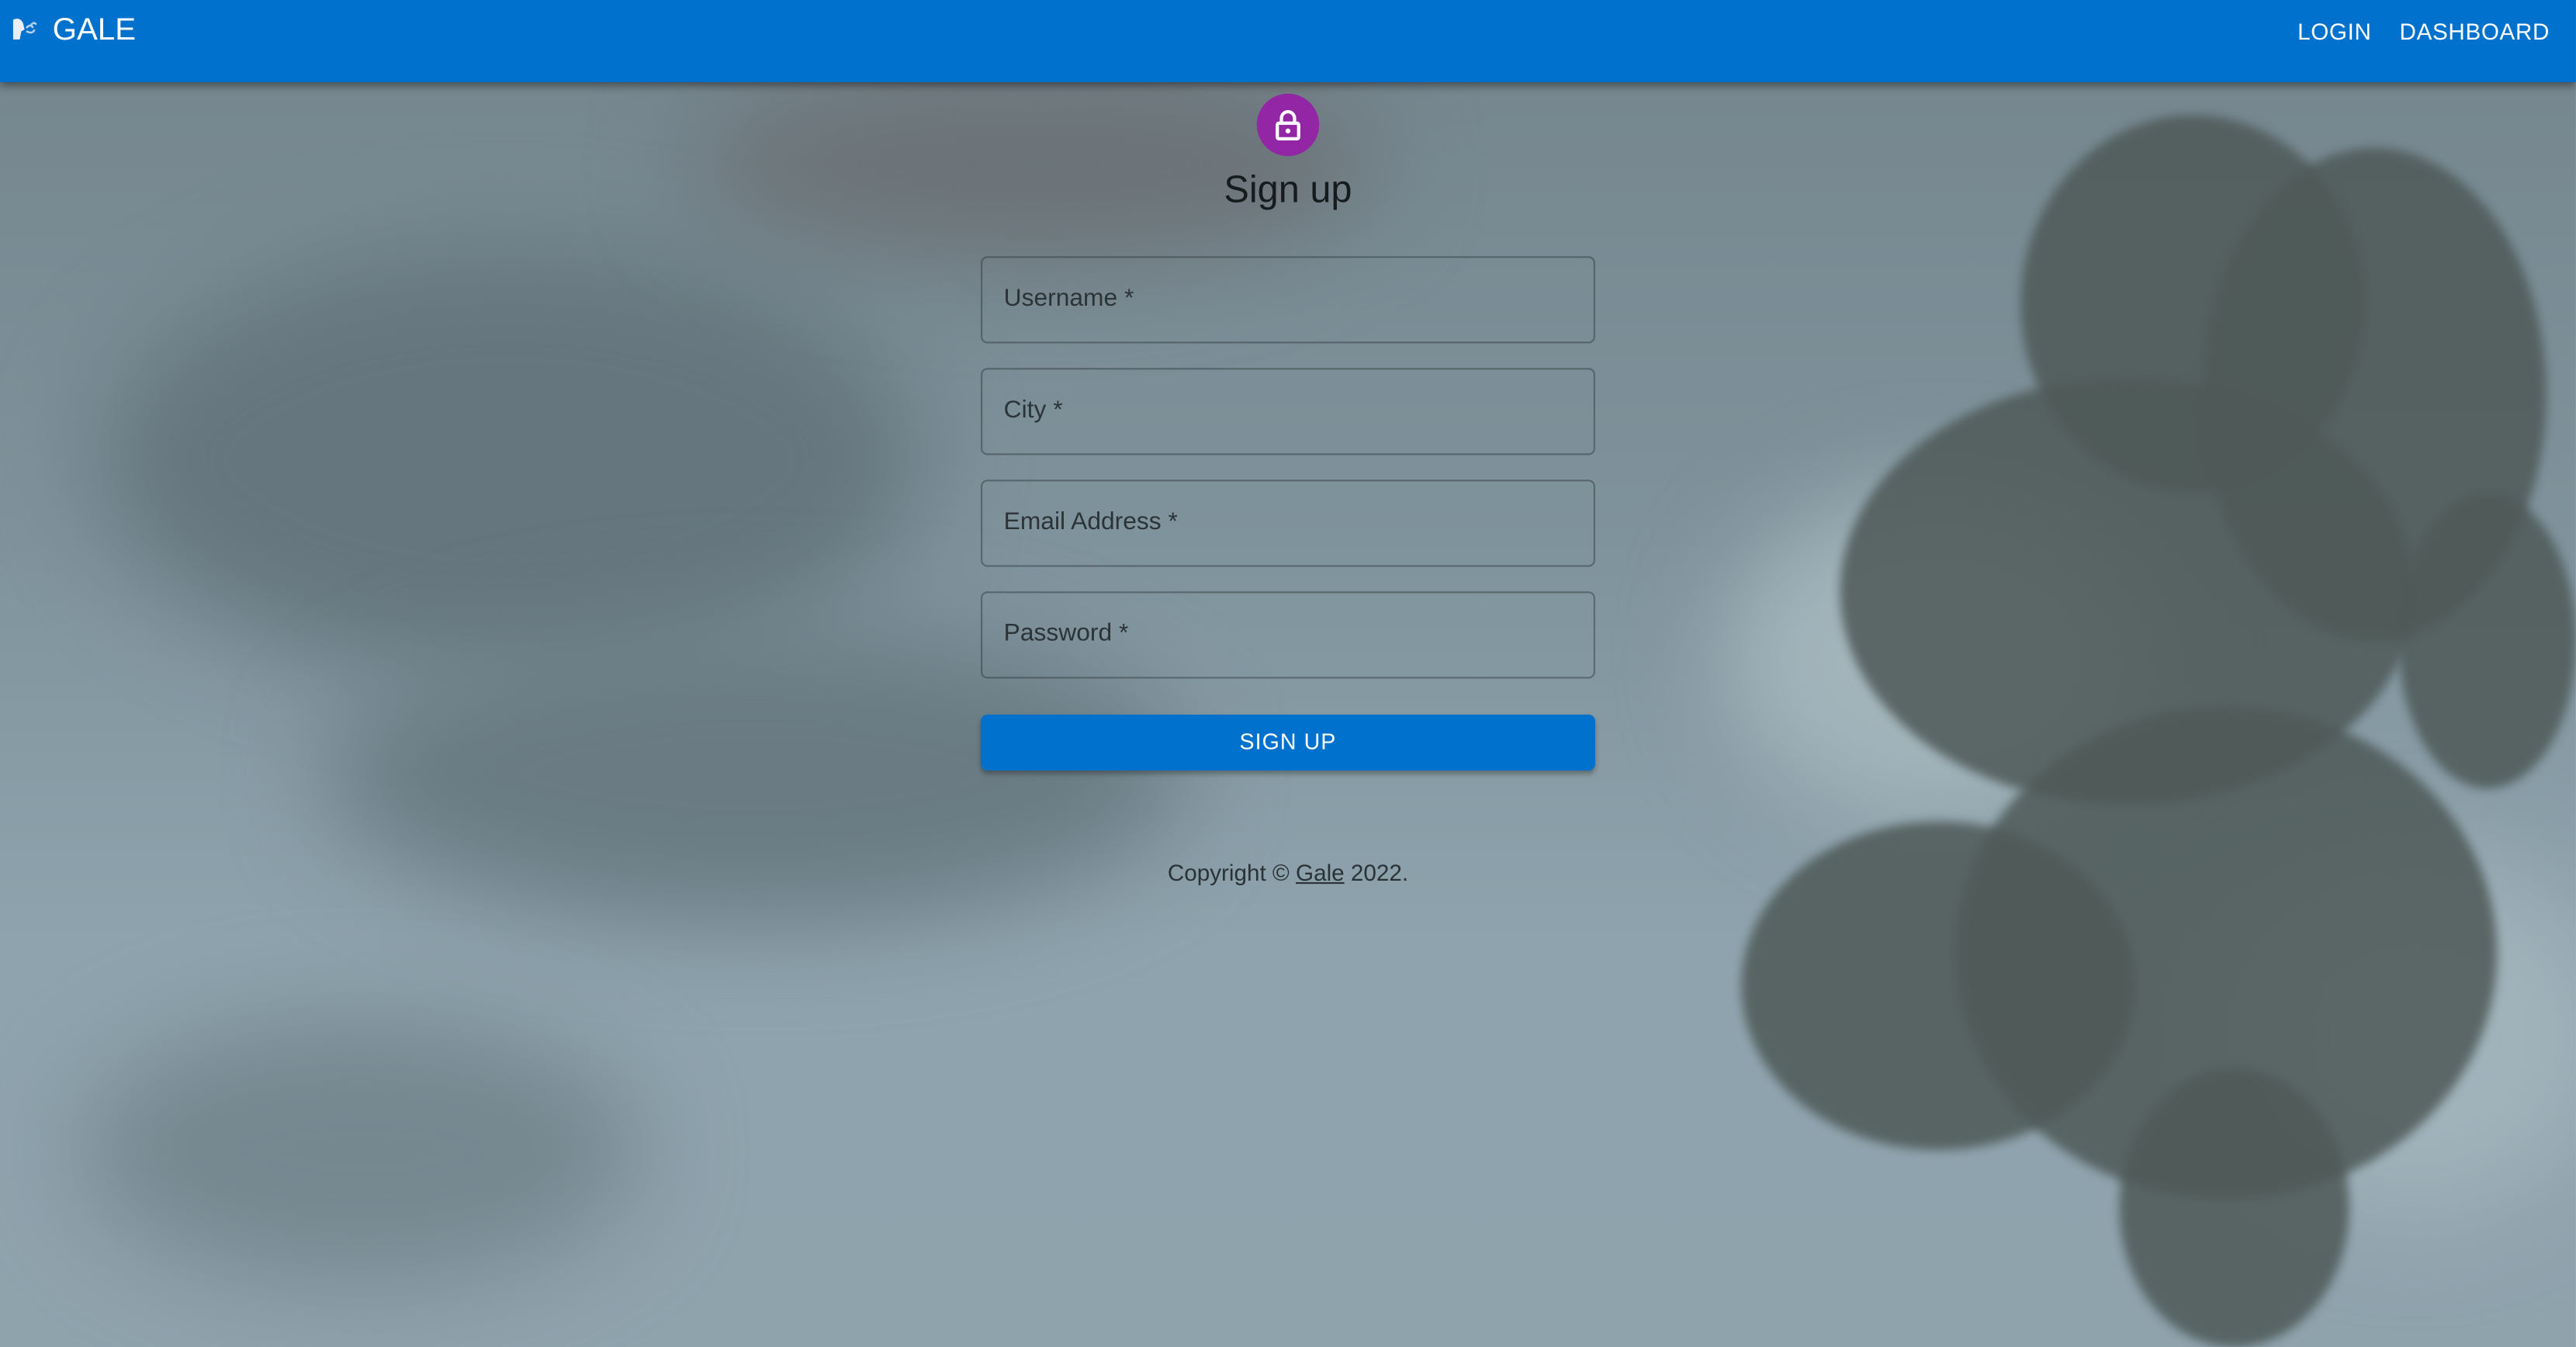  I want to click on dashboard-link: DASHBOARD, so click(2475, 31).